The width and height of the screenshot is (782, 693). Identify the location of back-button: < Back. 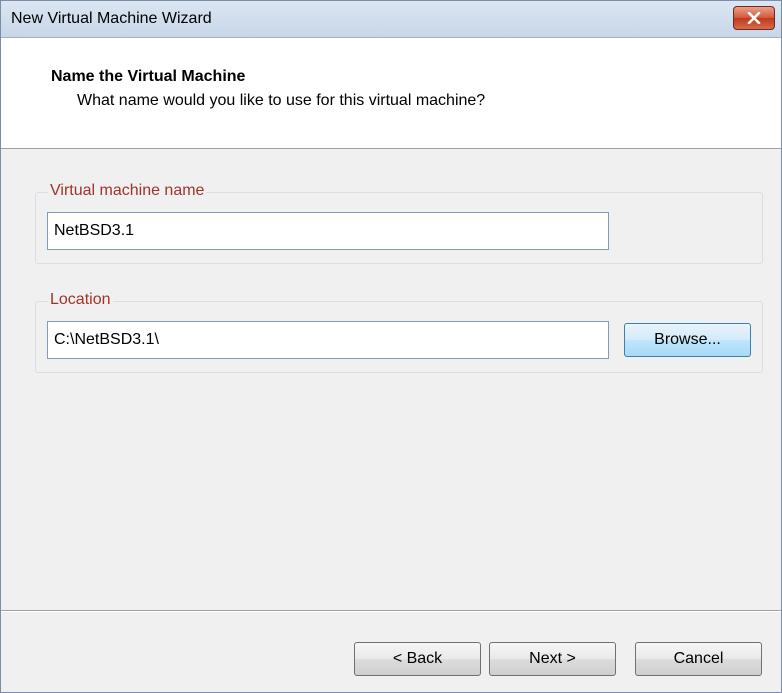
(417, 659).